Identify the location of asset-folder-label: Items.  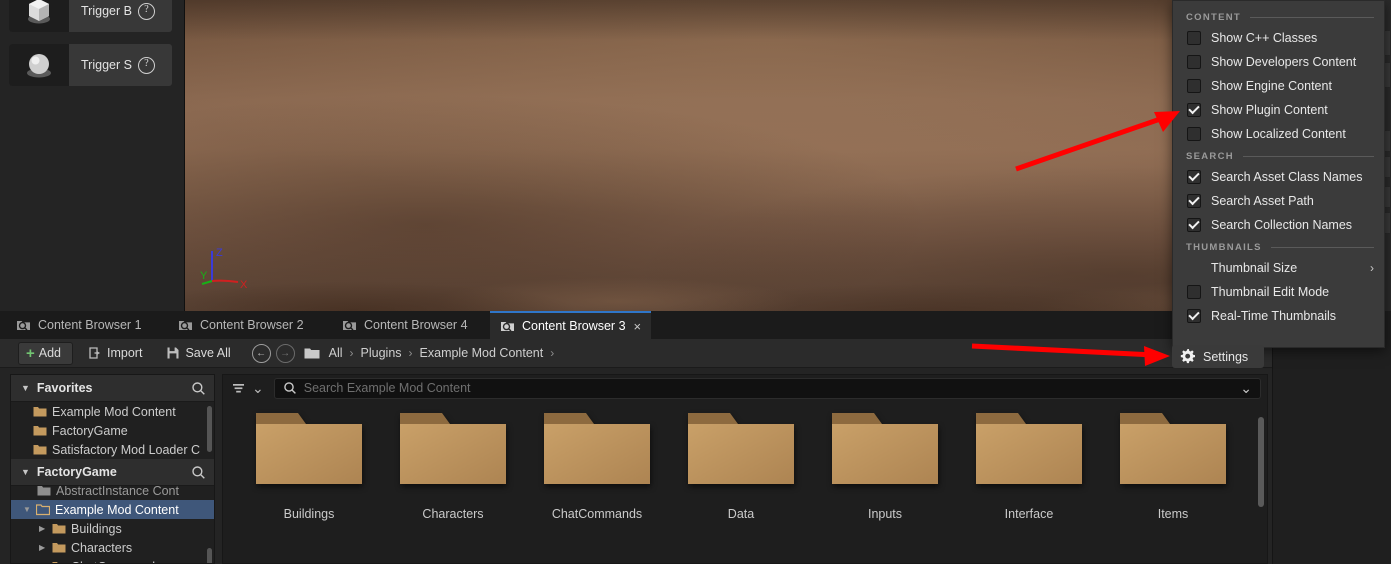
(1173, 514).